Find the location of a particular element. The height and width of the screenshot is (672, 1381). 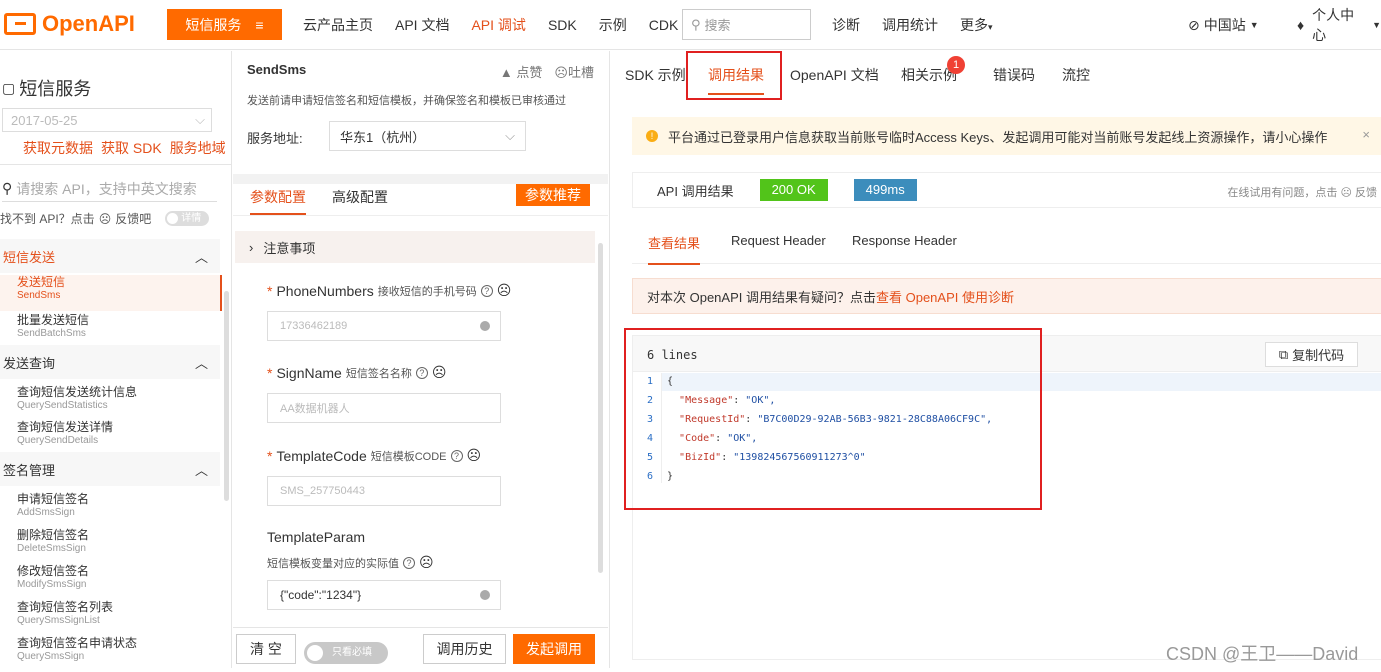

api-item-sub: ModifySmsSign is located at coordinates (52, 584).